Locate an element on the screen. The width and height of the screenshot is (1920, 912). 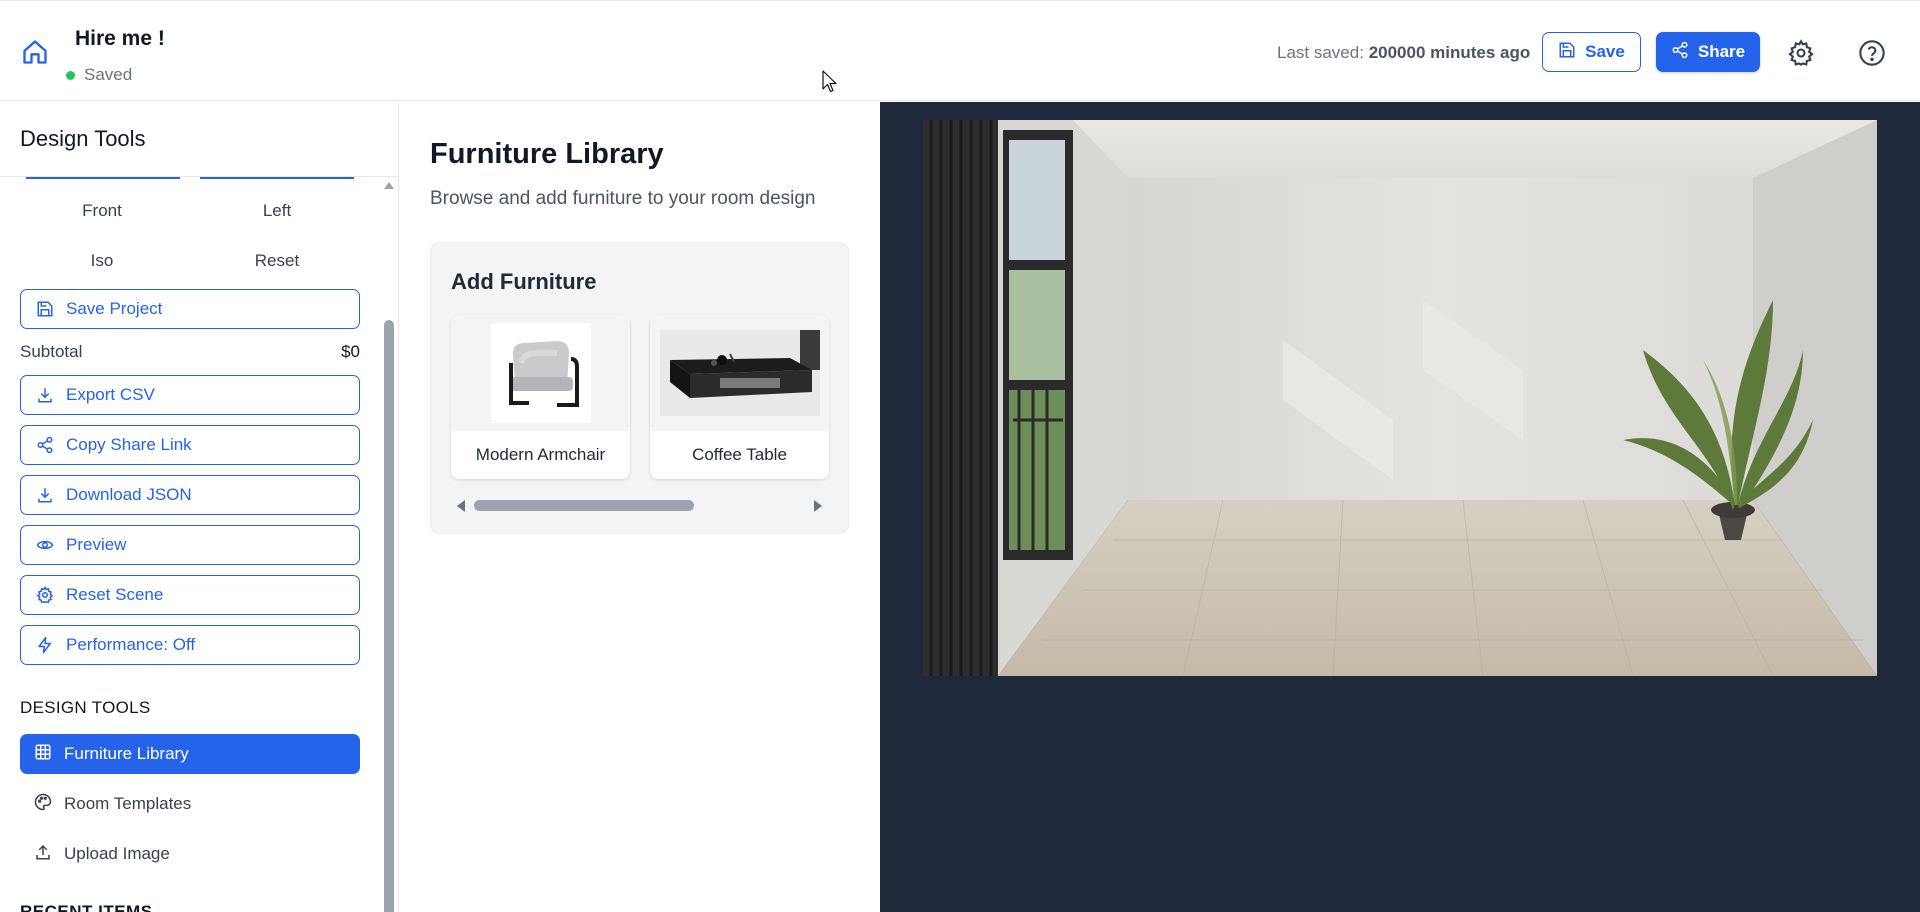
scroll-right-arrow-icon is located at coordinates (818, 506).